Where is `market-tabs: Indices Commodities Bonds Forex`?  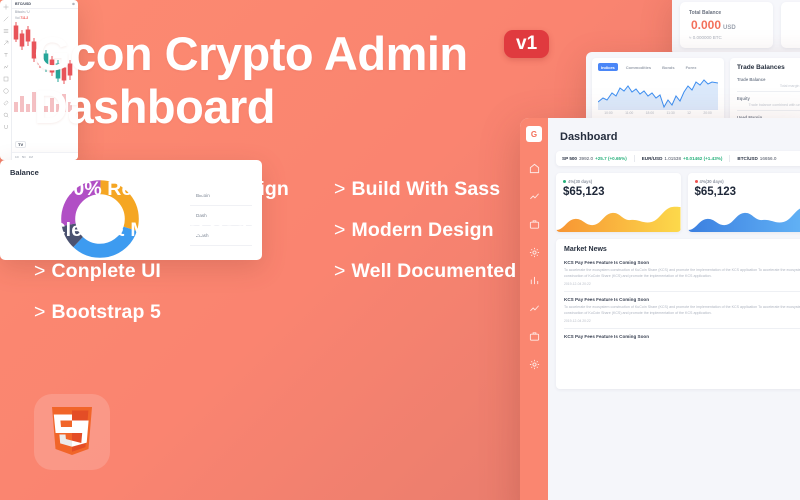 market-tabs: Indices Commodities Bonds Forex is located at coordinates (658, 67).